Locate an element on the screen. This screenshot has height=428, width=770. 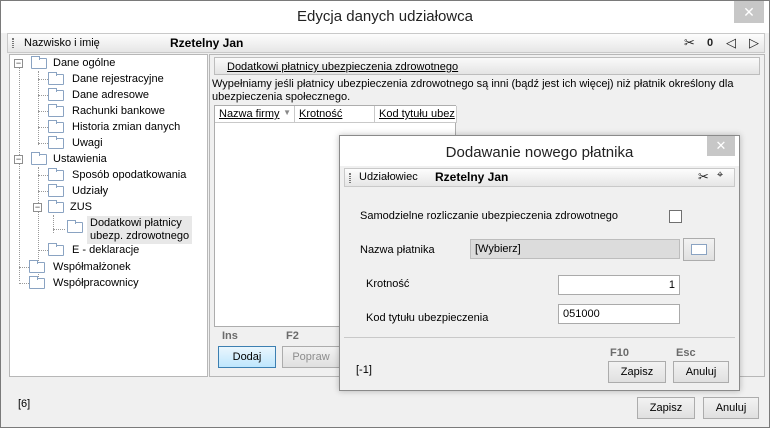
self-settlement-checkbox is located at coordinates (675, 216).